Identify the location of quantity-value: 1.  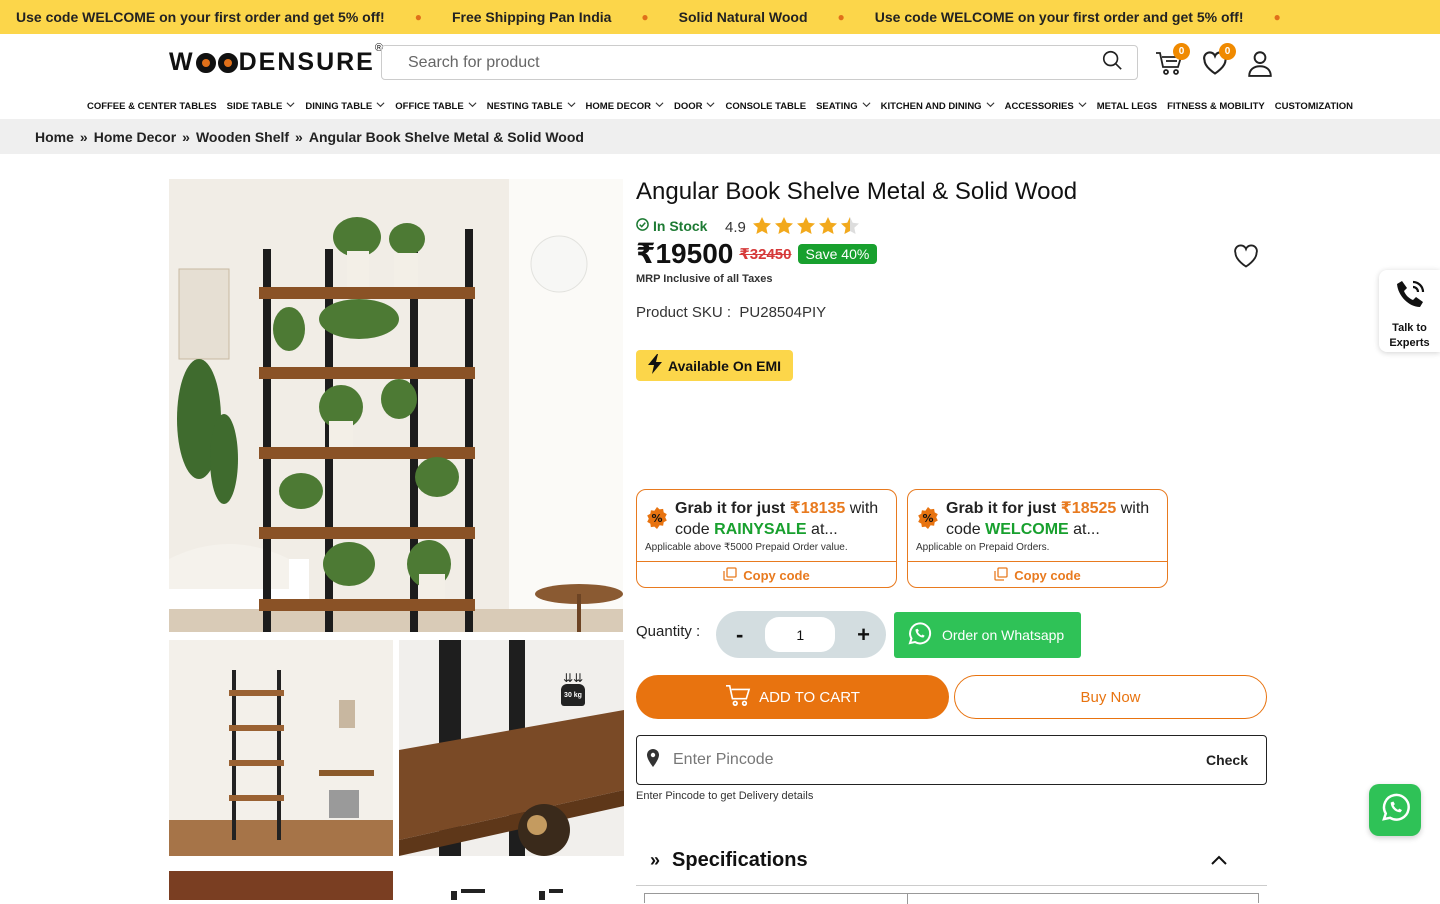
(800, 634).